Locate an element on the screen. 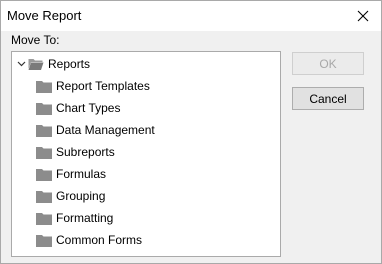 The width and height of the screenshot is (382, 264). close-button is located at coordinates (363, 16).